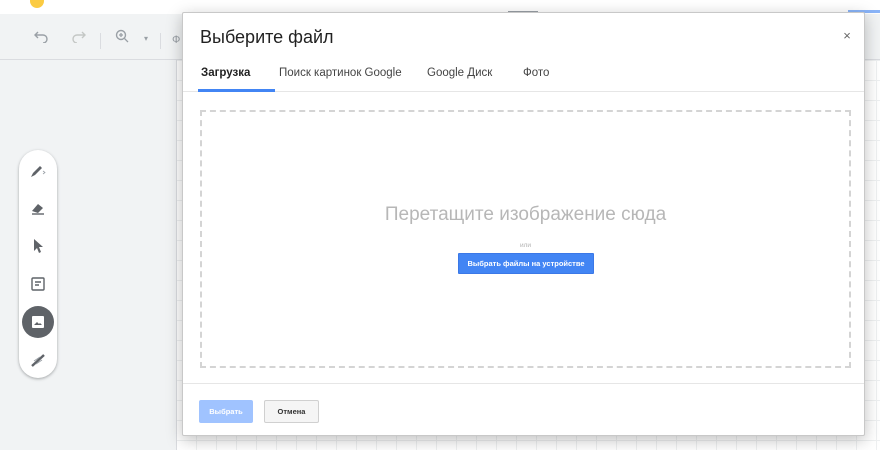 The width and height of the screenshot is (880, 450). I want to click on active-tab-indicator, so click(236, 90).